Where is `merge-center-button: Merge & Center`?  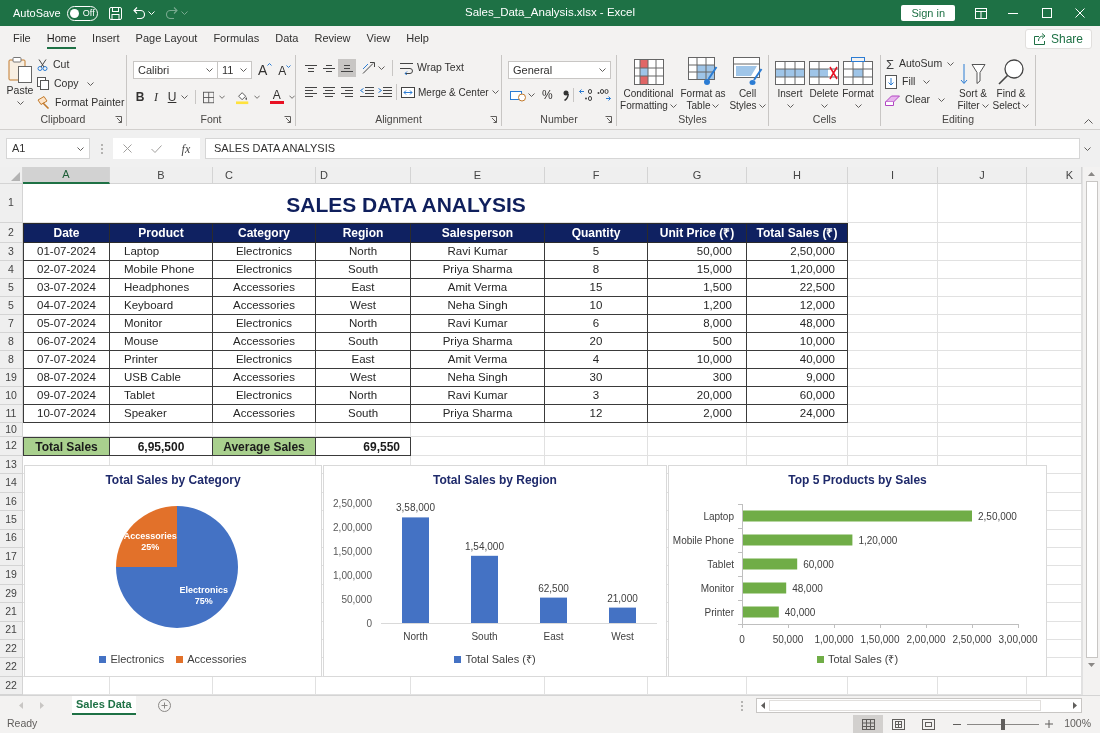
merge-center-button: Merge & Center is located at coordinates (450, 92).